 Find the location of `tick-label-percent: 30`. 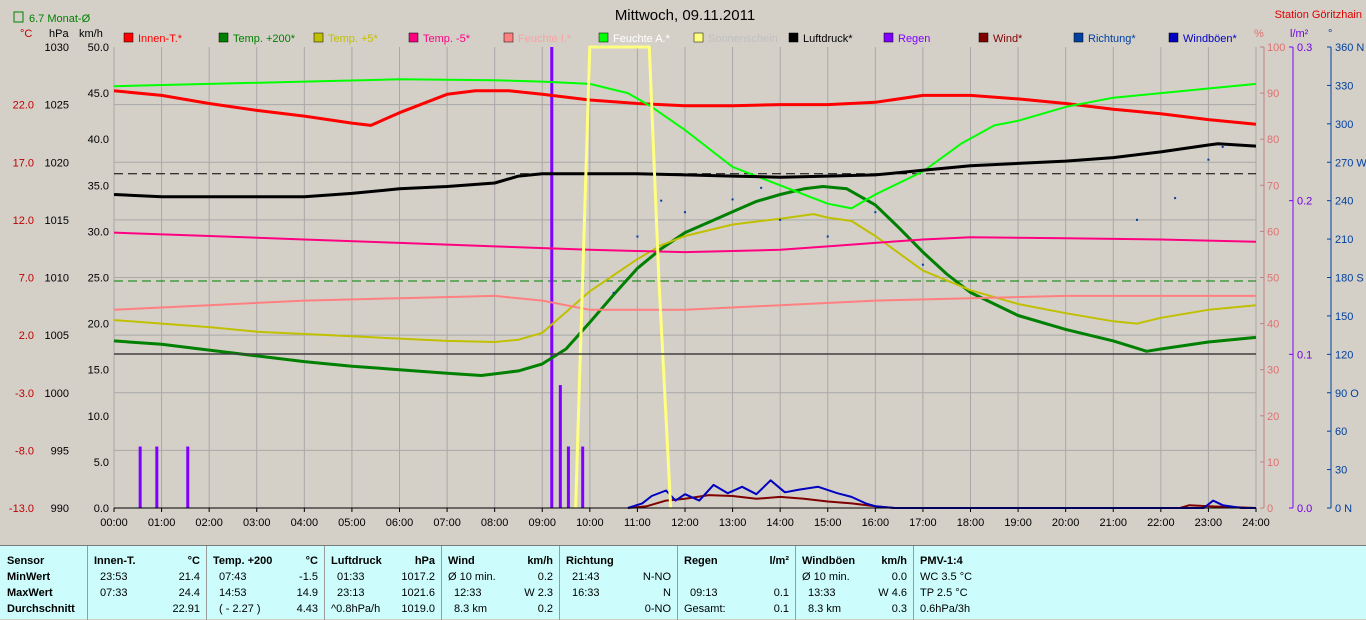

tick-label-percent: 30 is located at coordinates (1273, 371).